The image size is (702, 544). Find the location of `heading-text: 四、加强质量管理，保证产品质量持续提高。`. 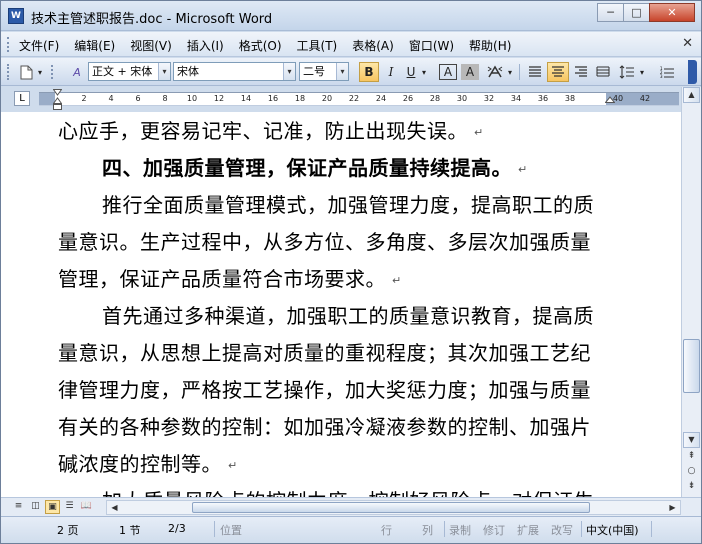

heading-text: 四、加强质量管理，保证产品质量持续提高。 is located at coordinates (307, 168).